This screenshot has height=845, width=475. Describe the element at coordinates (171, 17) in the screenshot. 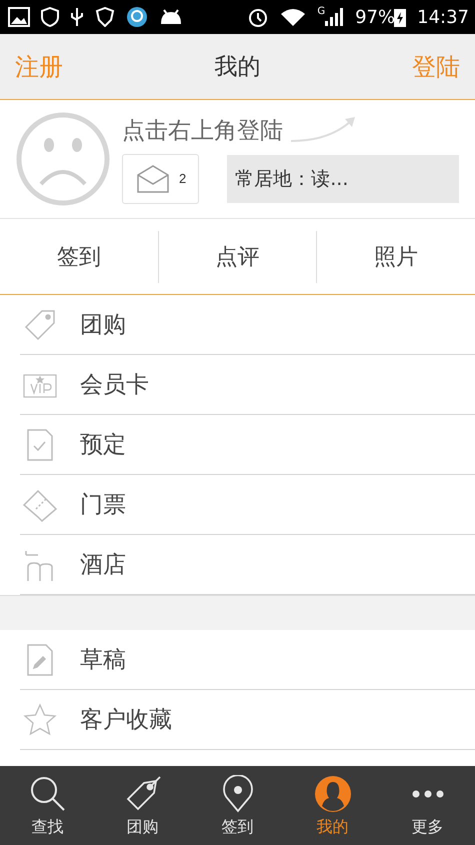

I see `android-icon` at that location.